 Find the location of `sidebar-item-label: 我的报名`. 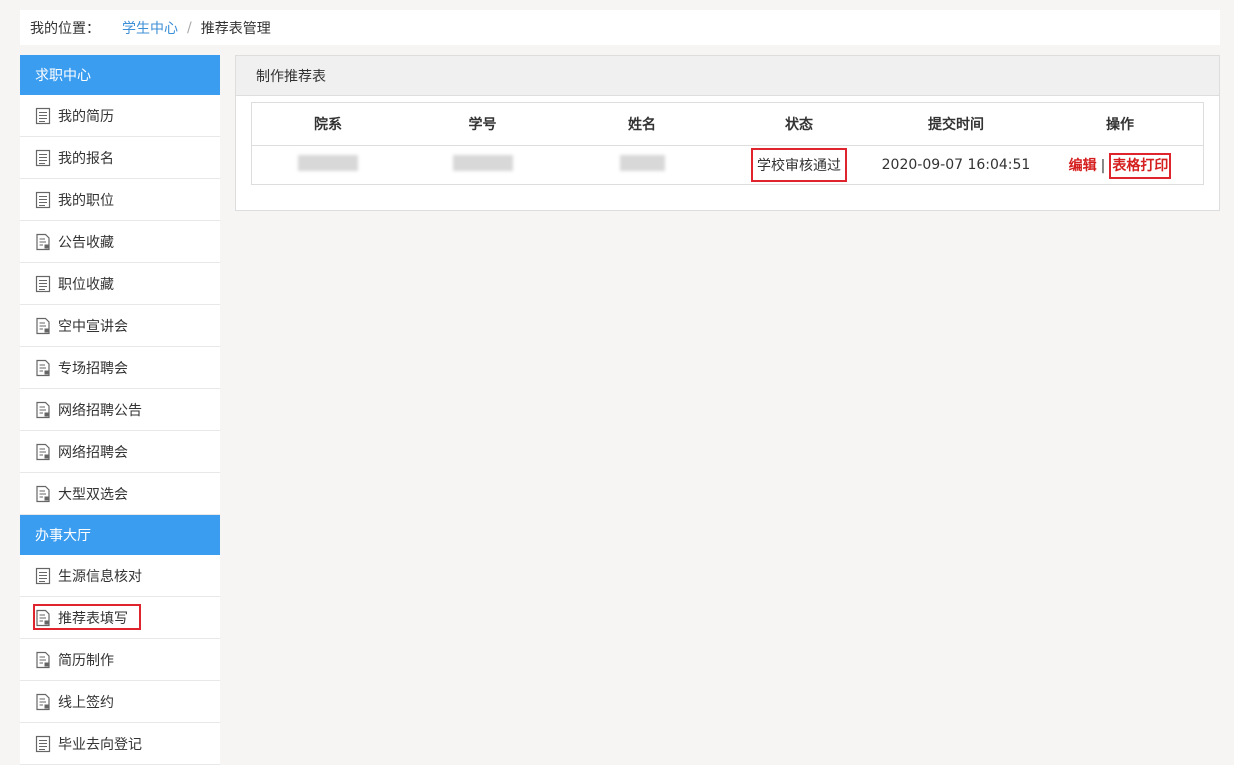

sidebar-item-label: 我的报名 is located at coordinates (86, 158).